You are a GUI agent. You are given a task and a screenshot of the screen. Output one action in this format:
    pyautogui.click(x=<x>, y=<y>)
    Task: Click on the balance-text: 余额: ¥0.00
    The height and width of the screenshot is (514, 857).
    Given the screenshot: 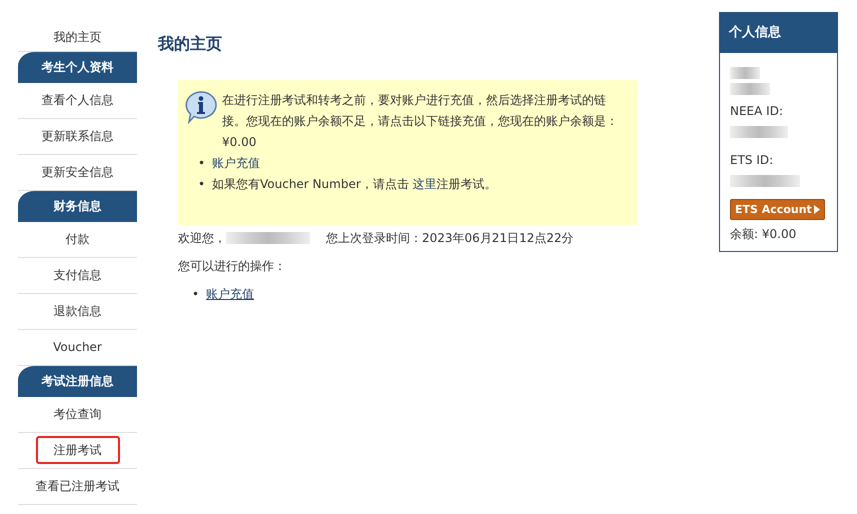 What is the action you would take?
    pyautogui.click(x=764, y=234)
    